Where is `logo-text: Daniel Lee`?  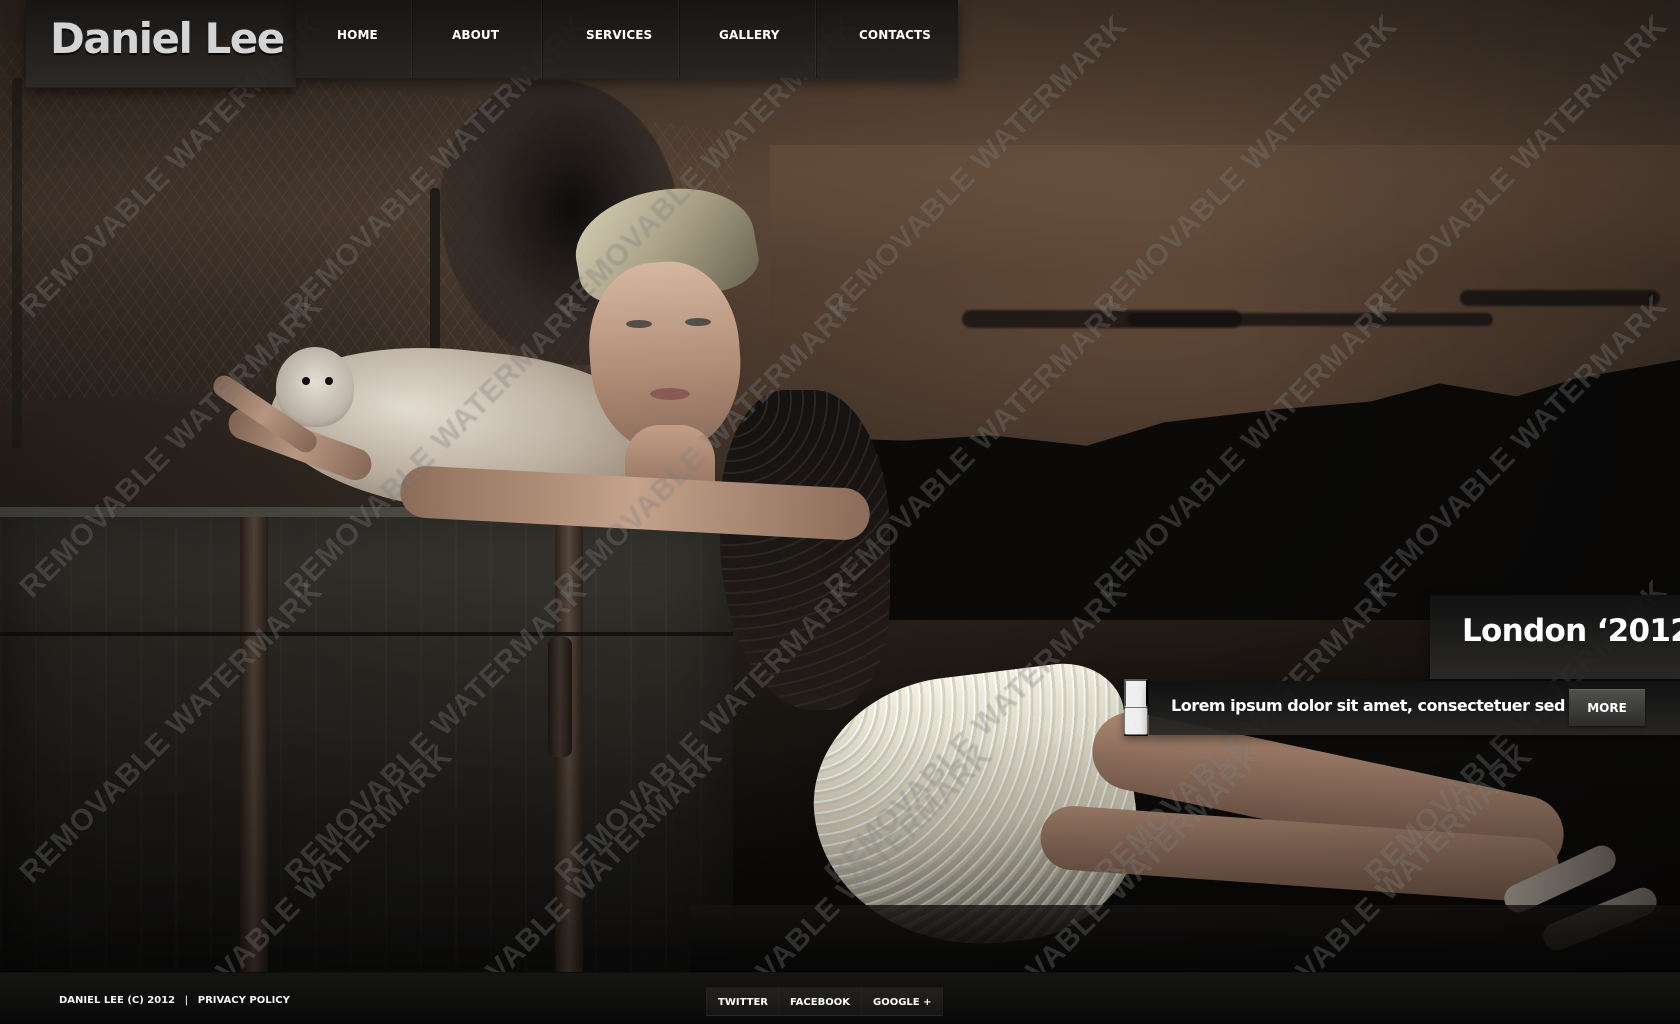
logo-text: Daniel Lee is located at coordinates (167, 38).